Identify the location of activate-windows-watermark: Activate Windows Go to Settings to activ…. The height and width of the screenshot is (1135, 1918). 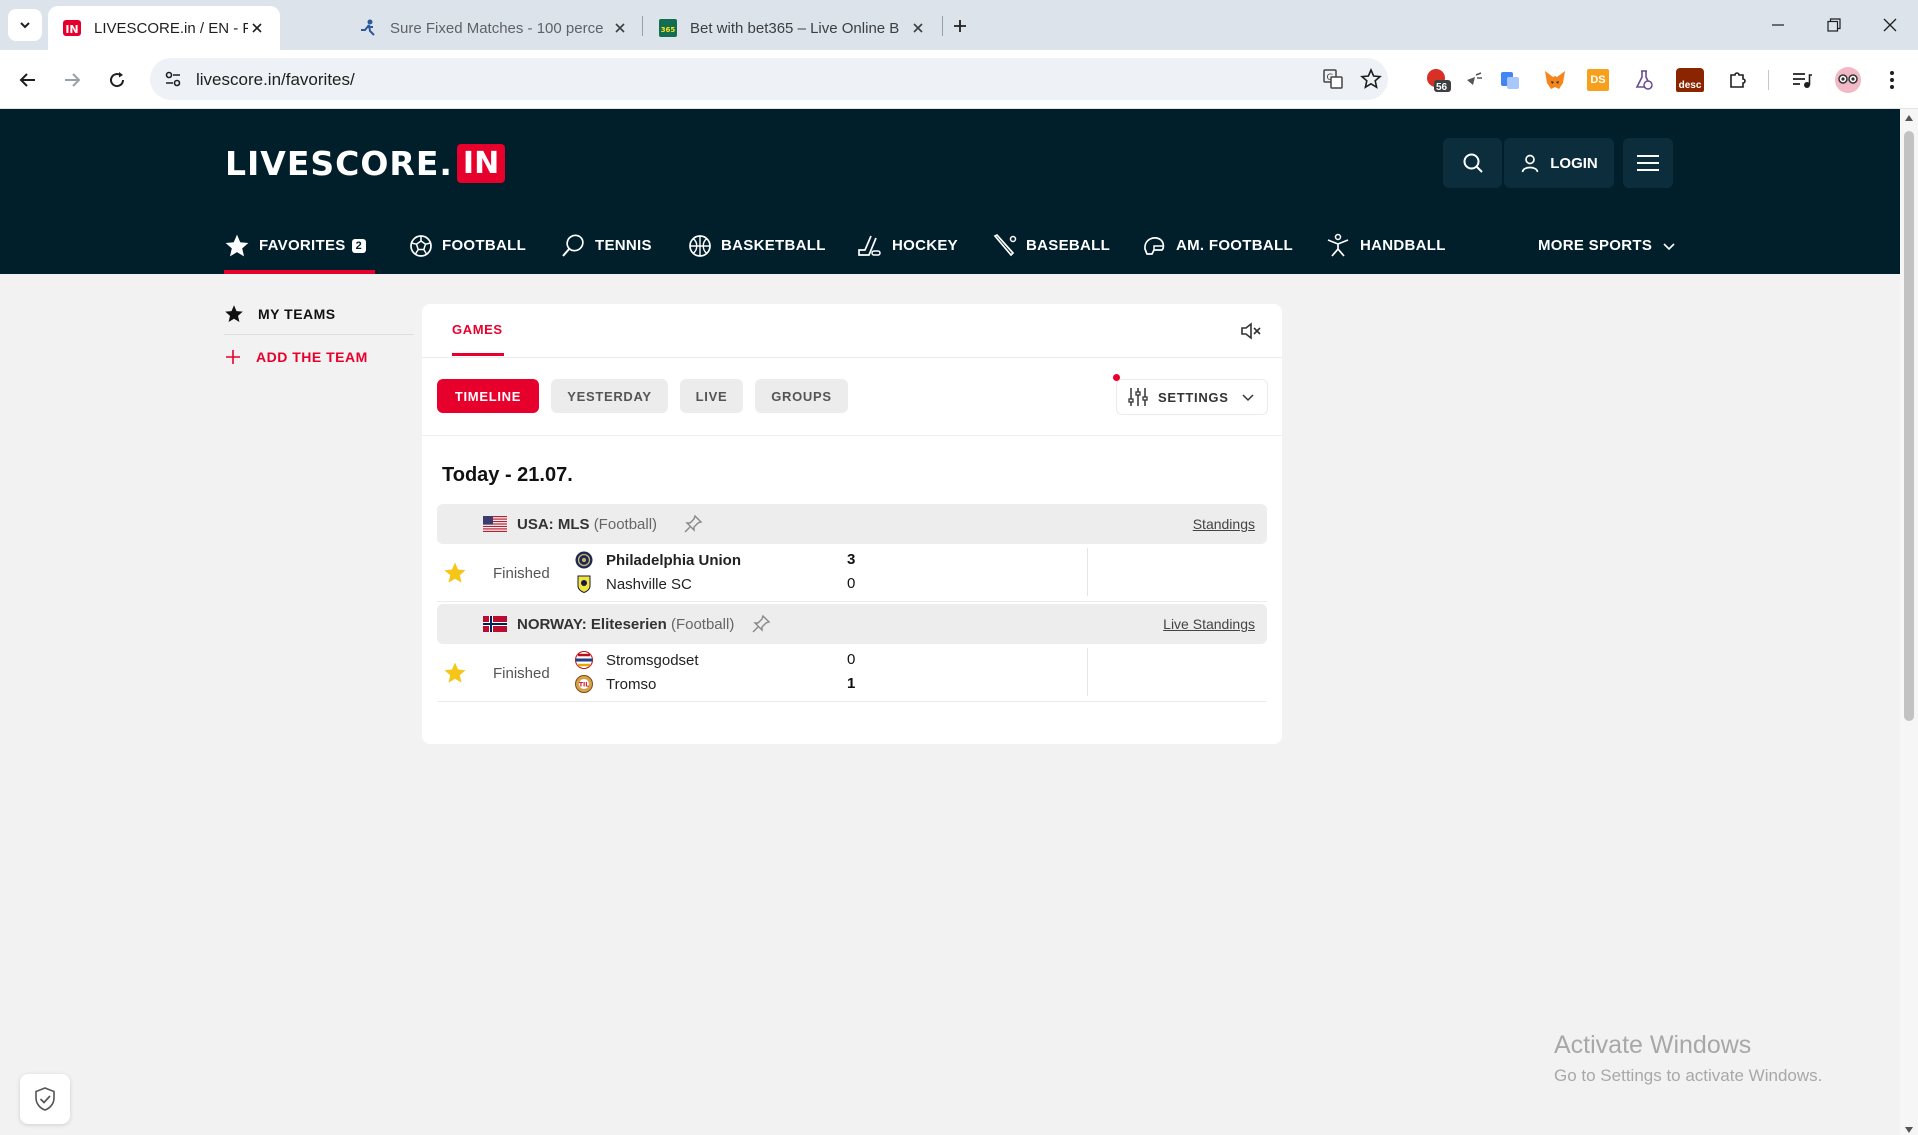
(1688, 1058).